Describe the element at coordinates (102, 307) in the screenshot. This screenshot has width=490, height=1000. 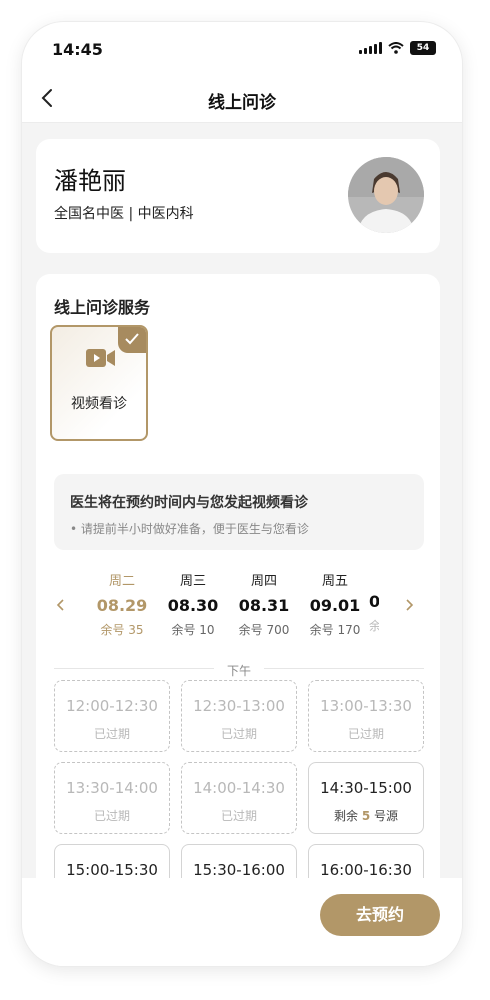
I see `service-section-title: 线上问诊服务` at that location.